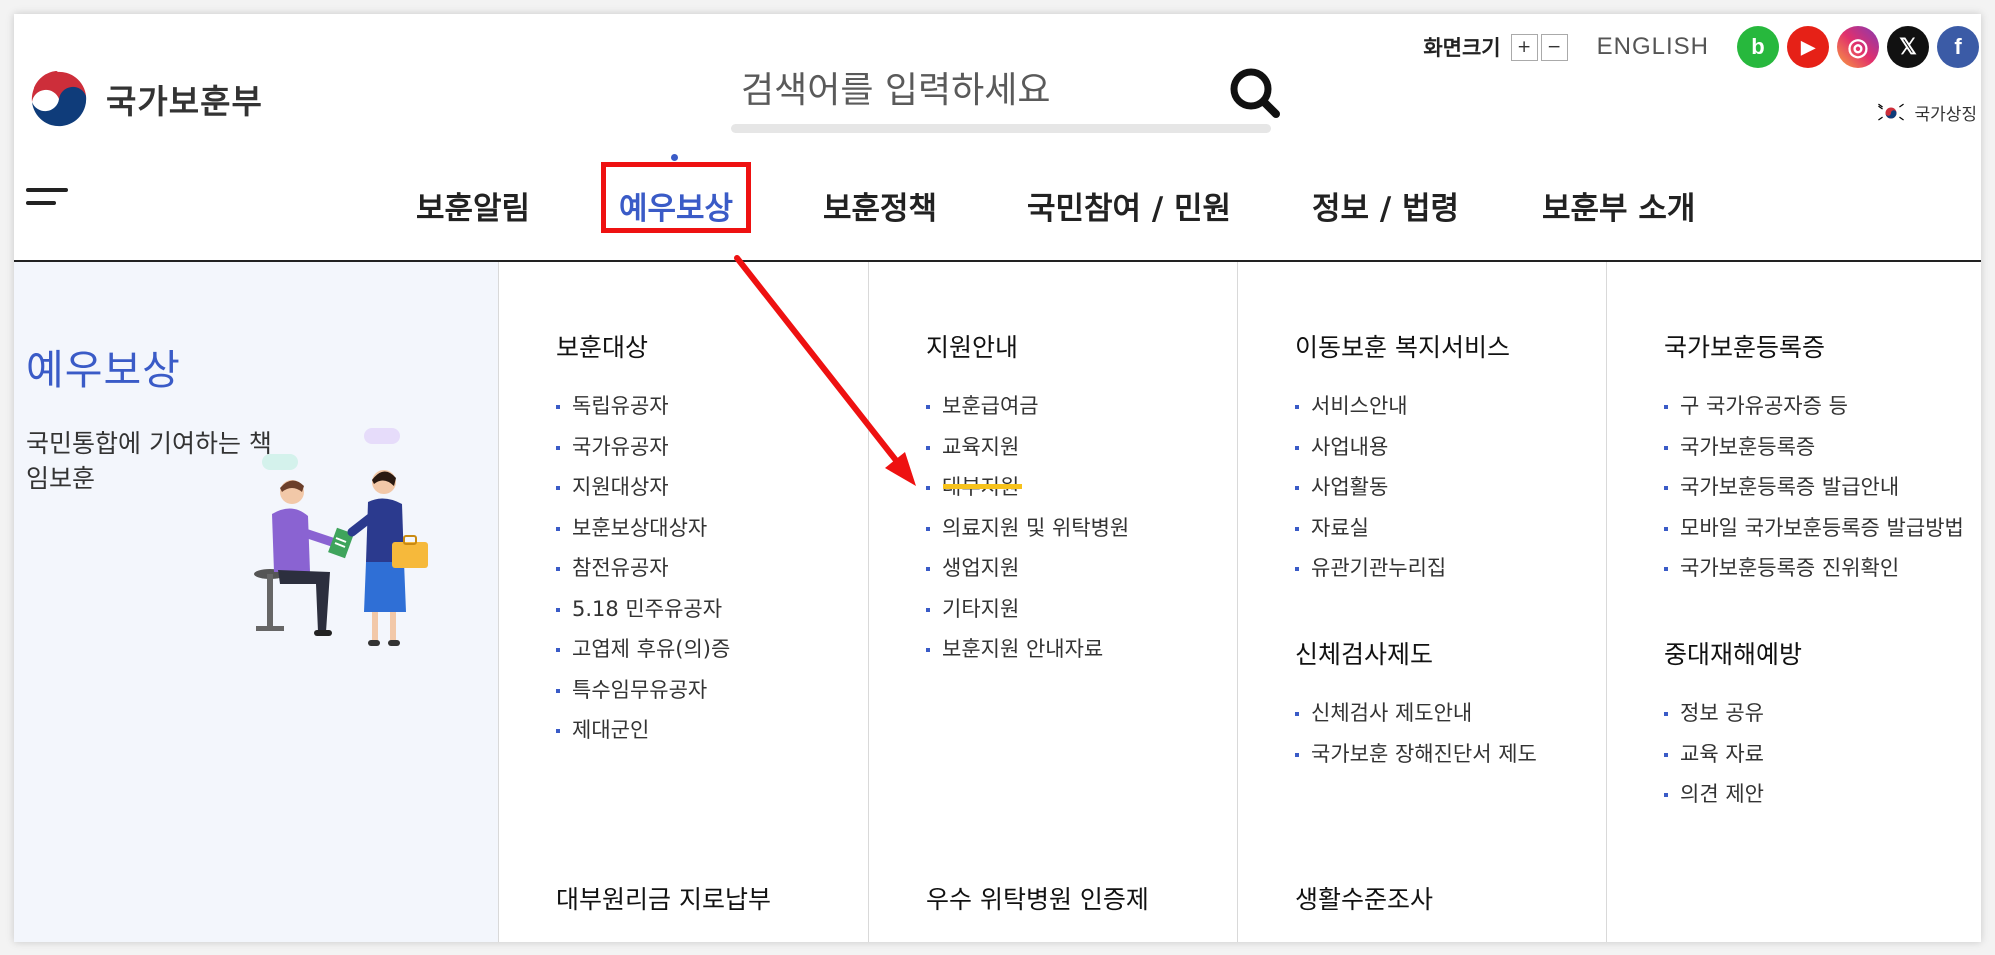  I want to click on column-head-living-survey: 생활수준조사, so click(1364, 898).